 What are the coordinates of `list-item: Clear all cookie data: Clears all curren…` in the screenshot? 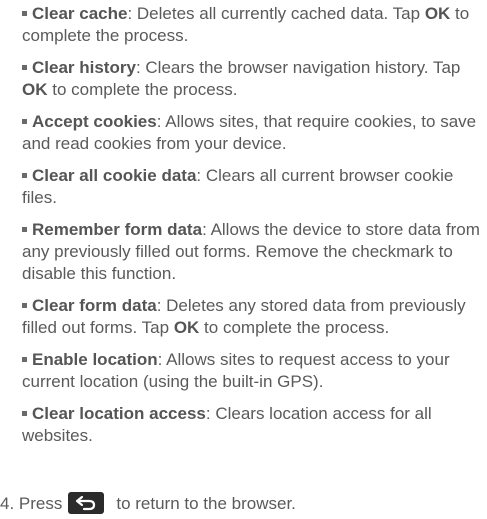 It's located at (252, 187).